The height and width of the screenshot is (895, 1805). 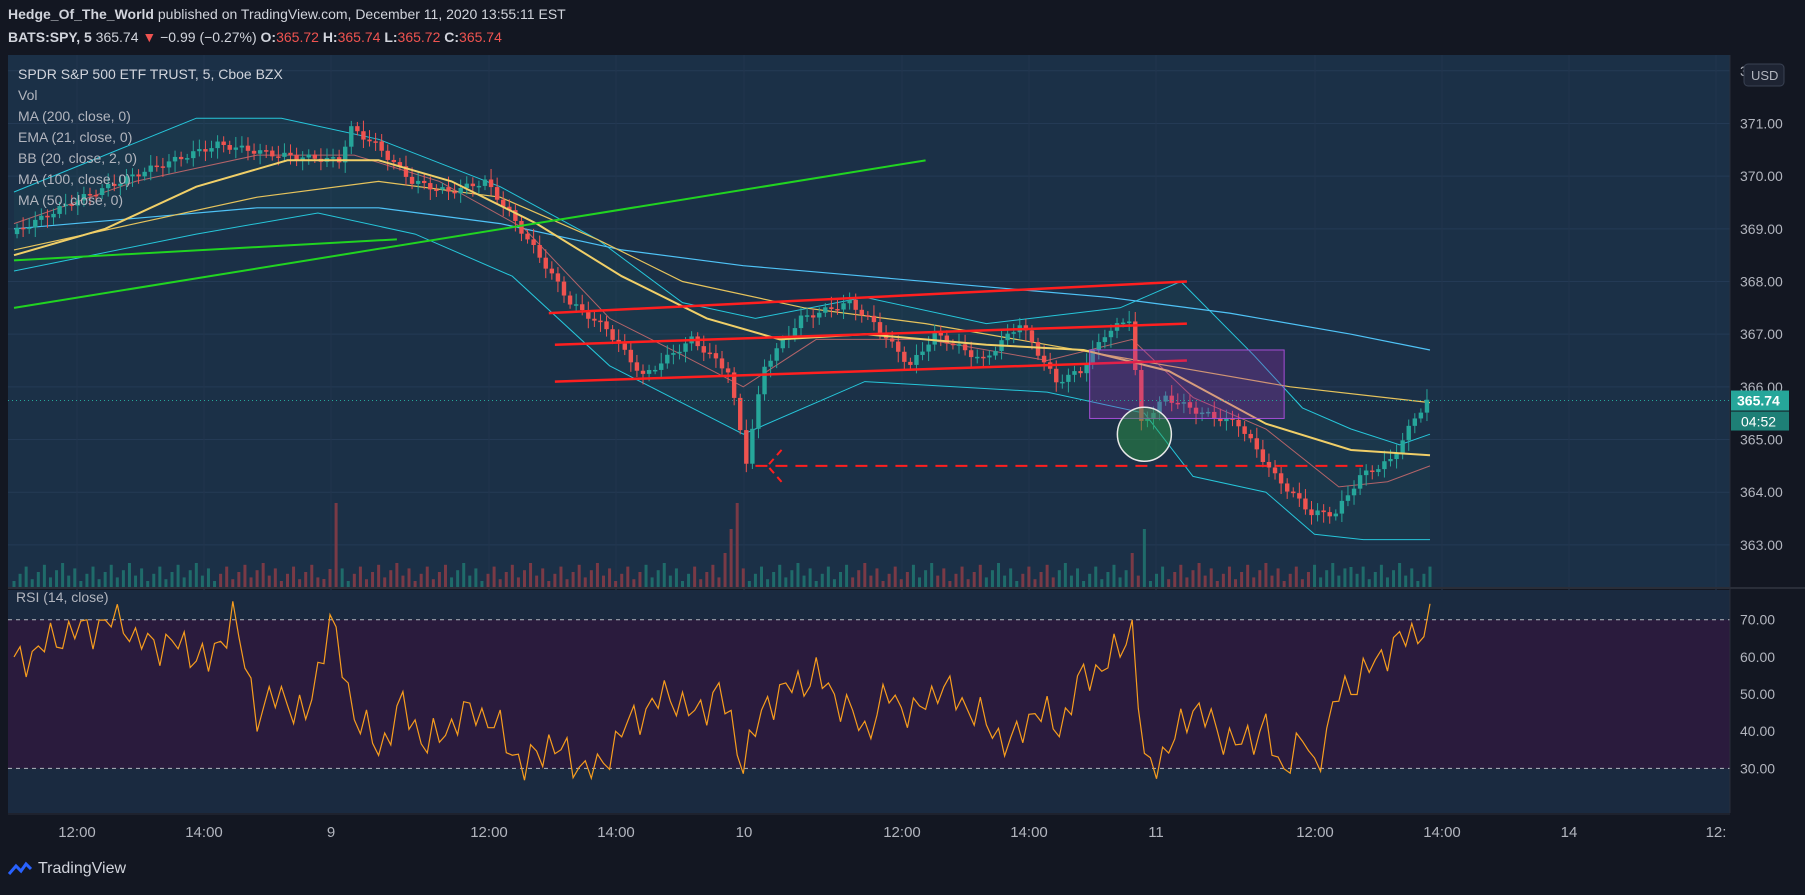 I want to click on indicator-label: MA (100, close, 0), so click(x=74, y=179).